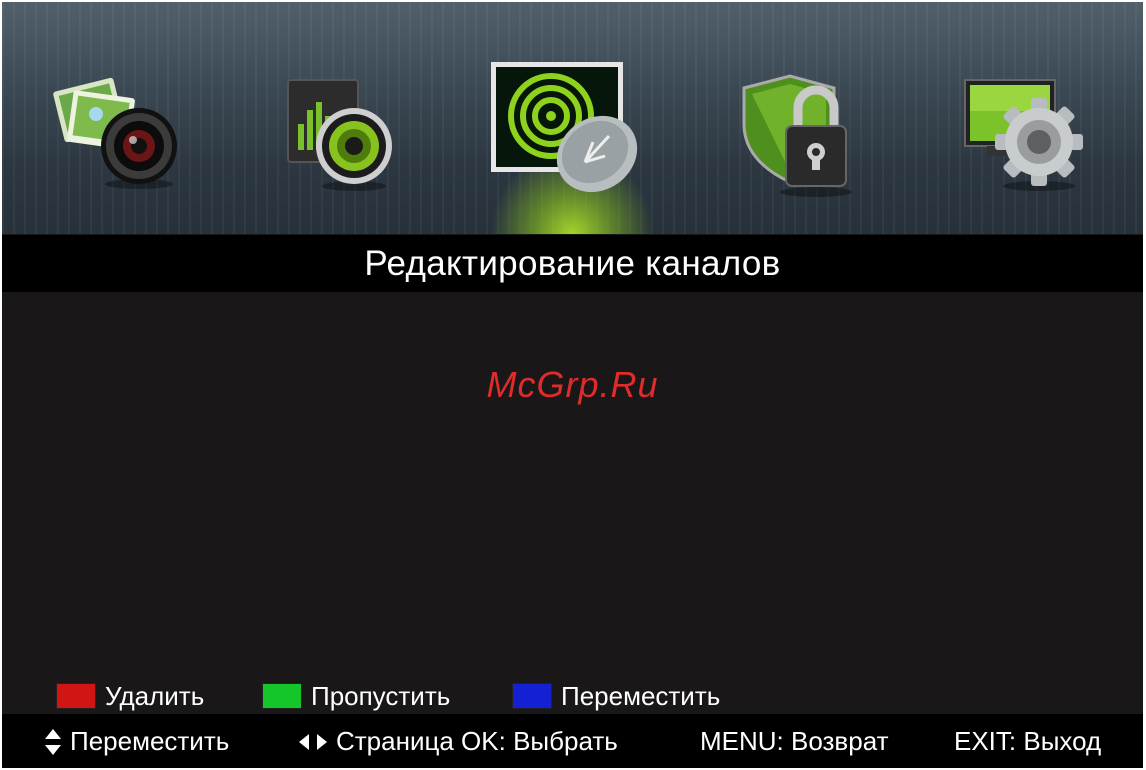 The width and height of the screenshot is (1146, 770). Describe the element at coordinates (76, 696) in the screenshot. I see `red-key-icon` at that location.